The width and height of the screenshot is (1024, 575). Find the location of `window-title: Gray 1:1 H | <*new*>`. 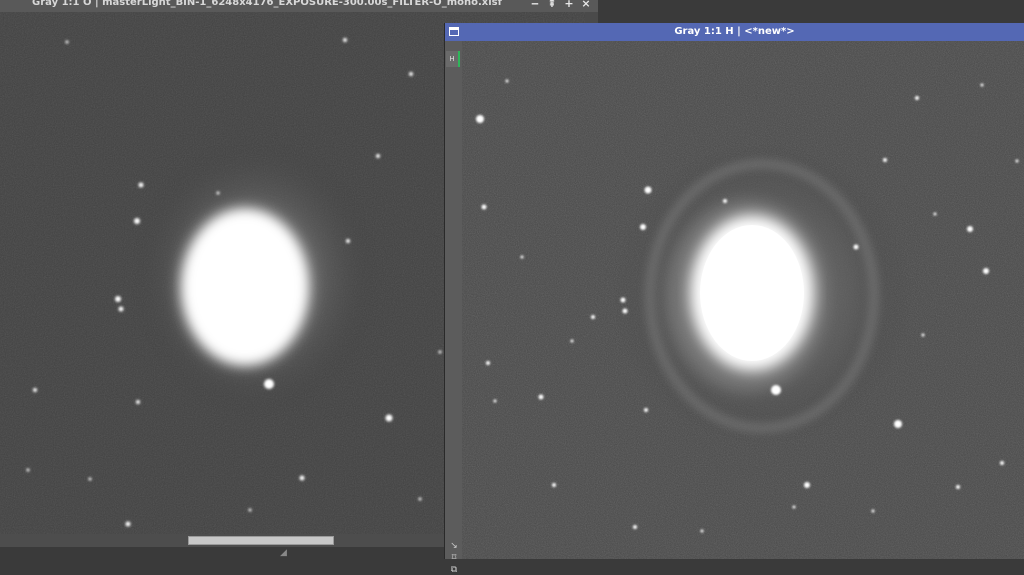

window-title: Gray 1:1 H | <*new*> is located at coordinates (734, 31).